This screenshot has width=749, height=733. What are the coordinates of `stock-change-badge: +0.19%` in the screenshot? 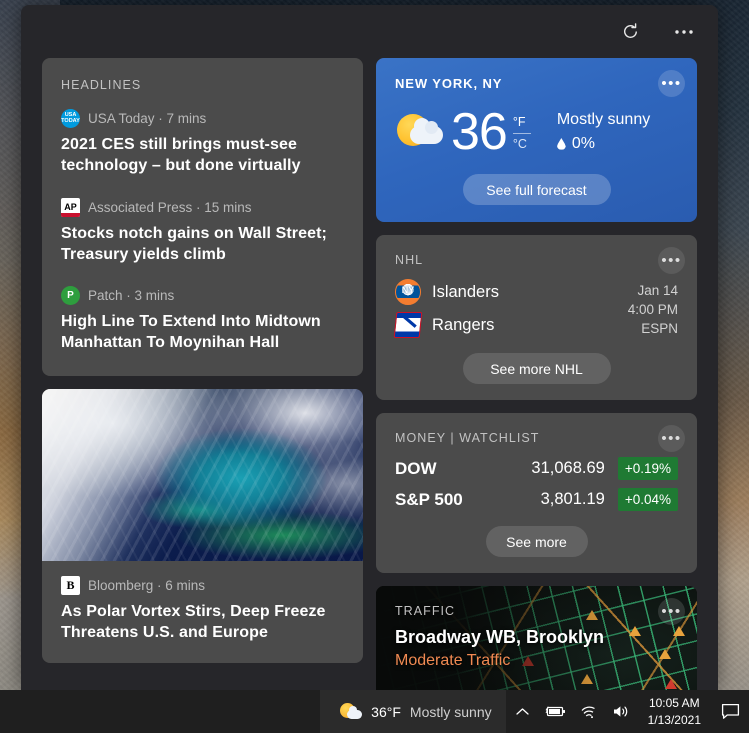 It's located at (647, 469).